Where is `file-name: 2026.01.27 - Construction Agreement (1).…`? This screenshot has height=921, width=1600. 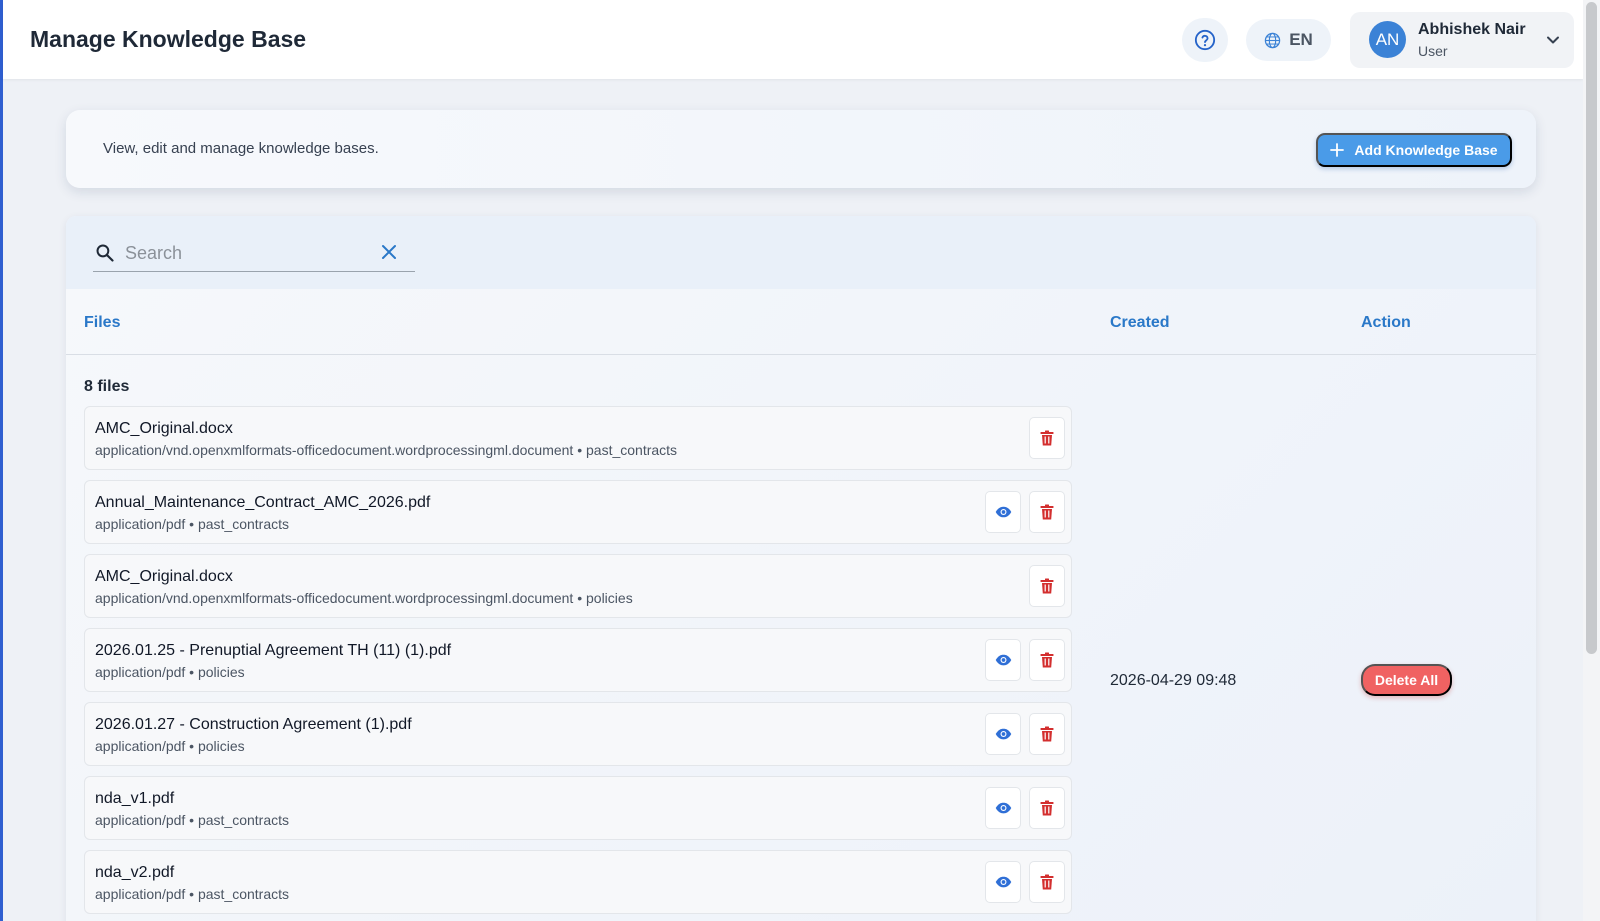
file-name: 2026.01.27 - Construction Agreement (1).… is located at coordinates (253, 724).